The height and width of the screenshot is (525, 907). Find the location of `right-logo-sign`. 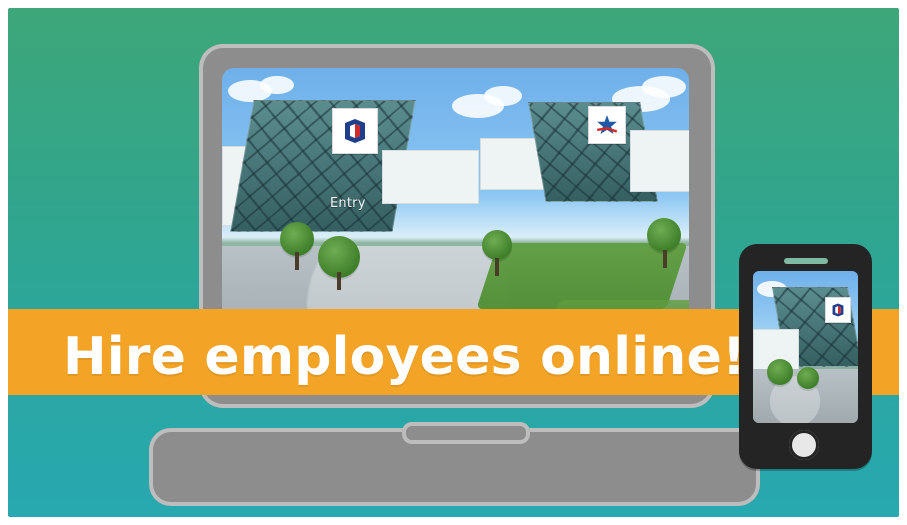

right-logo-sign is located at coordinates (607, 125).